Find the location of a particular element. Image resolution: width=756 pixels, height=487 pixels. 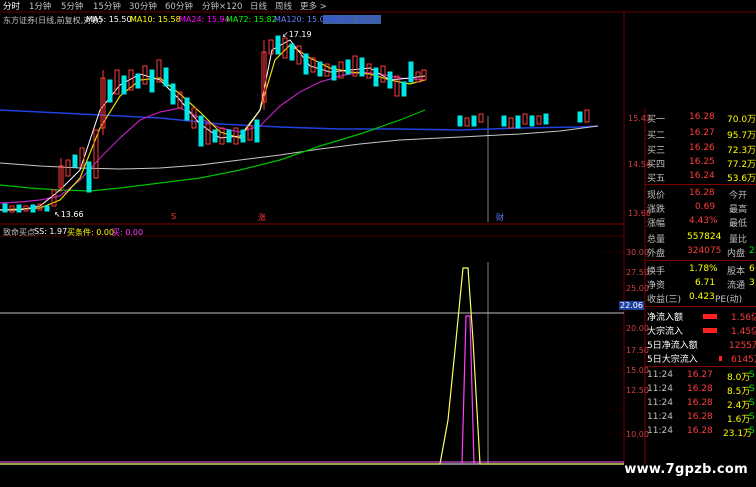

trade-volume: 8.5万 is located at coordinates (739, 392).